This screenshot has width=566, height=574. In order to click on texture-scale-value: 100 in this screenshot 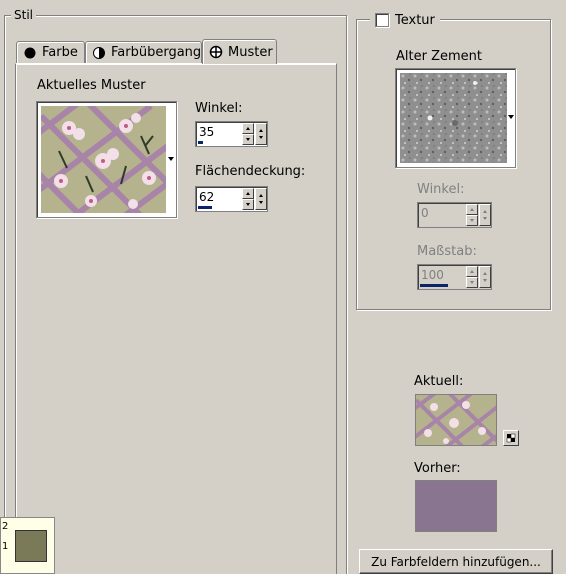, I will do `click(432, 275)`.